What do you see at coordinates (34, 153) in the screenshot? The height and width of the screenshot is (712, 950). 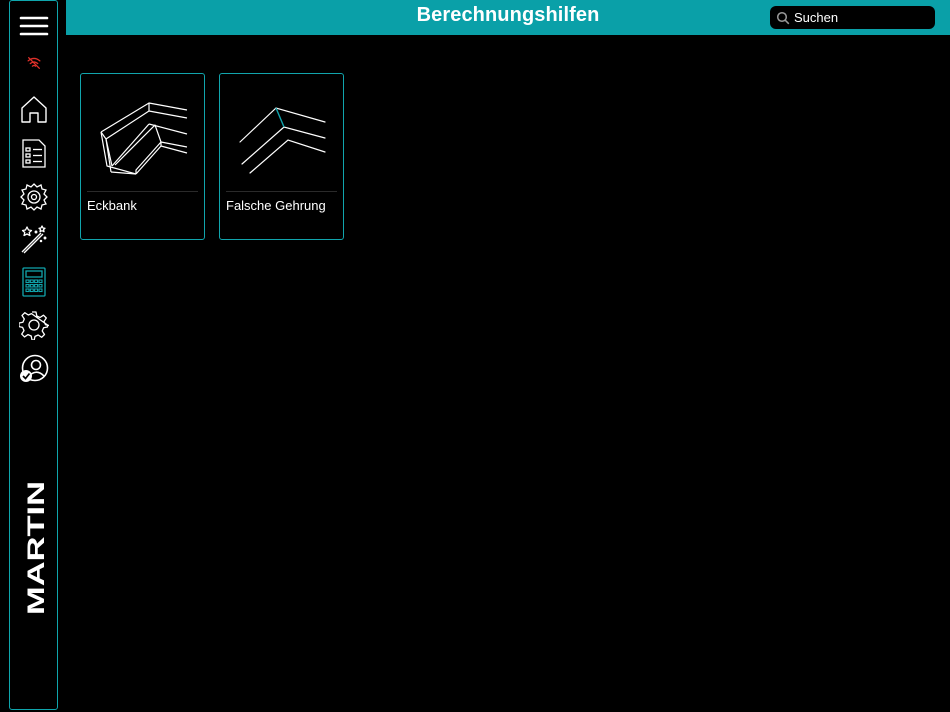 I see `list-icon` at bounding box center [34, 153].